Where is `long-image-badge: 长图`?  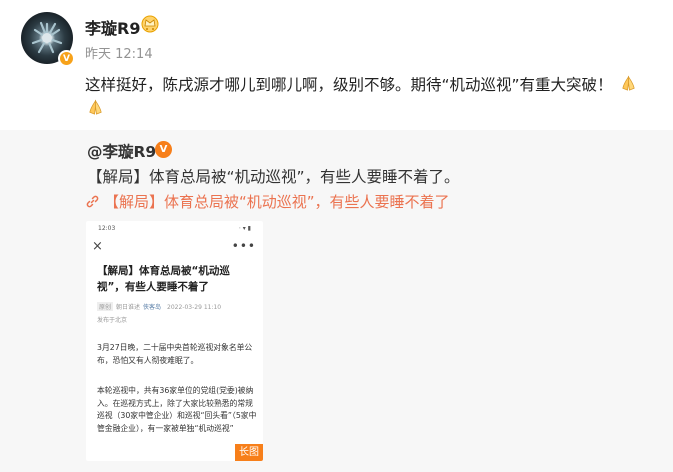
long-image-badge: 长图 is located at coordinates (249, 452).